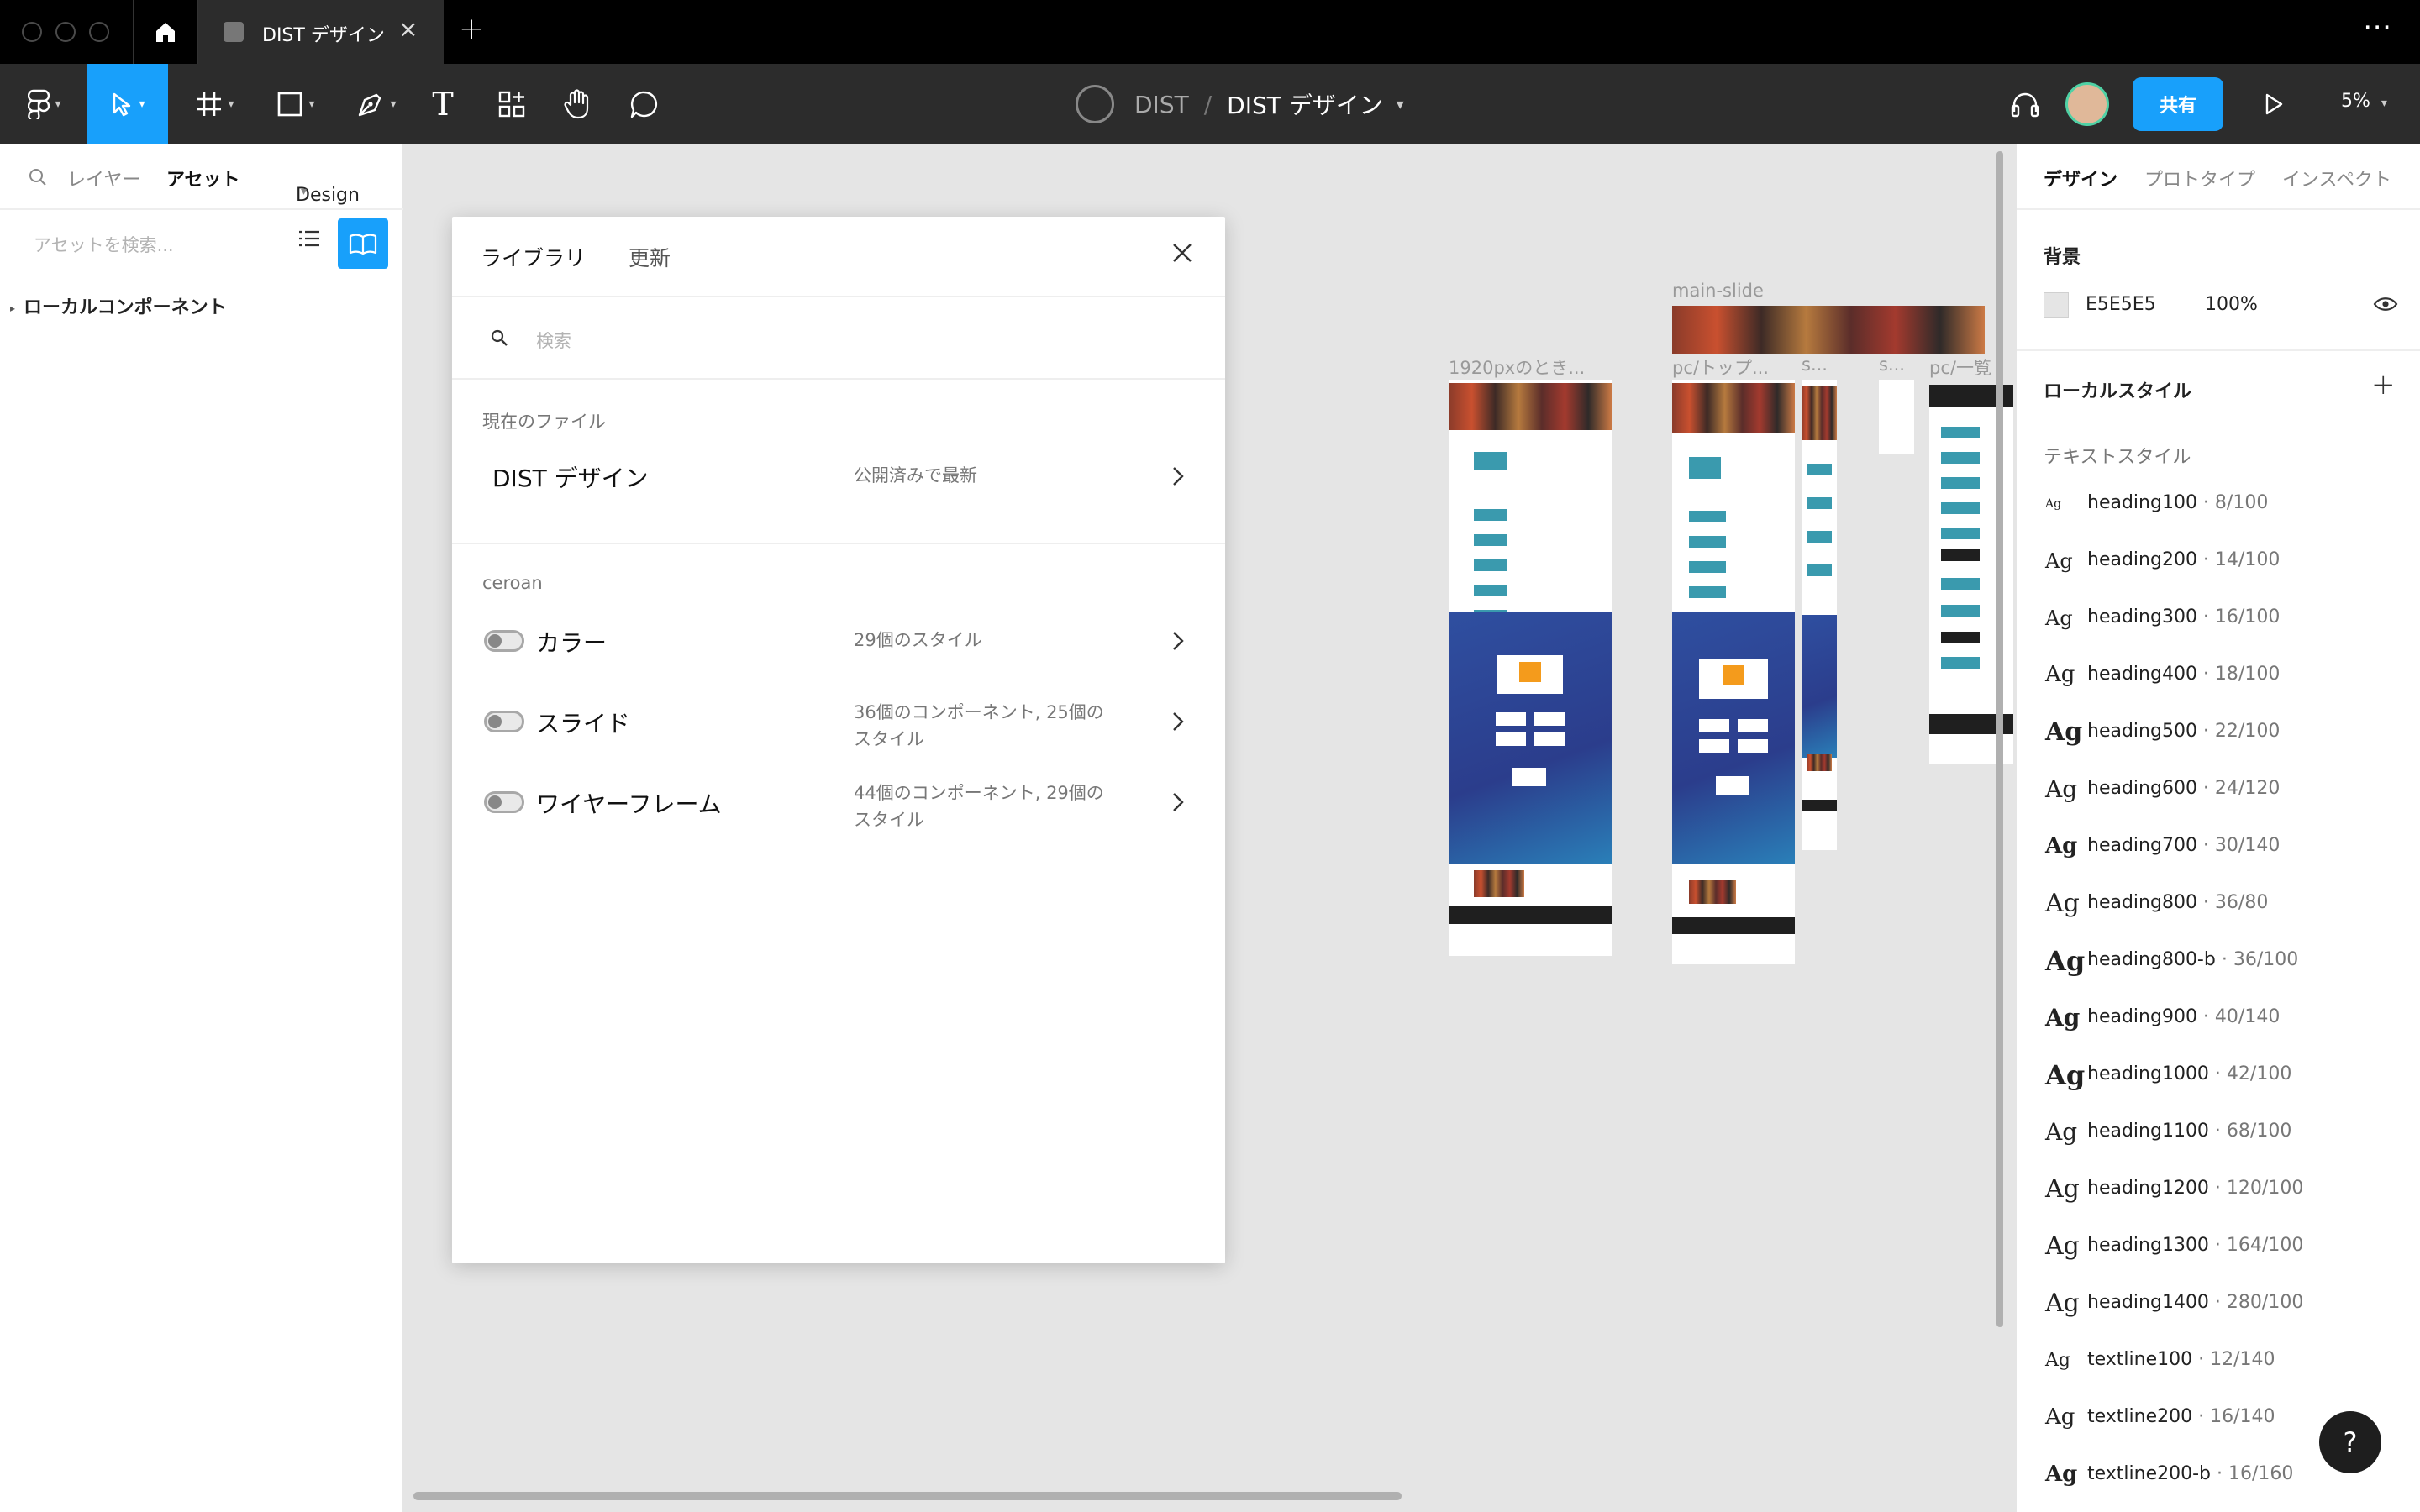  I want to click on tab-inspect: インスペクト, so click(2336, 178).